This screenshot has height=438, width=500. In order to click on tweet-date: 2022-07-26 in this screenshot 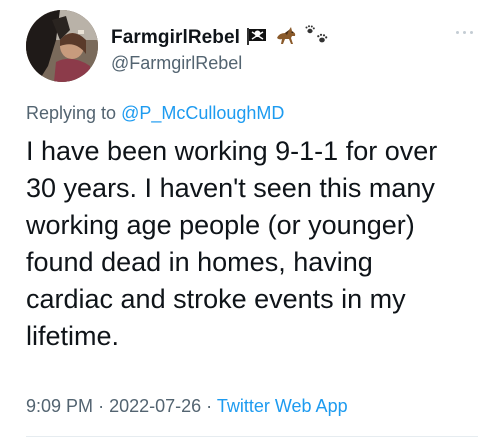, I will do `click(155, 406)`.